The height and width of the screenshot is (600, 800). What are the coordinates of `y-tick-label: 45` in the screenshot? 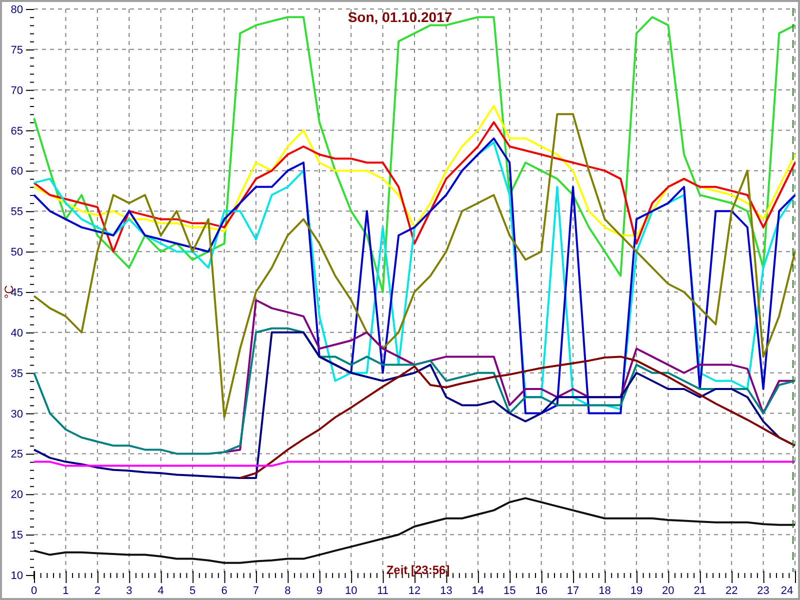 It's located at (16, 293).